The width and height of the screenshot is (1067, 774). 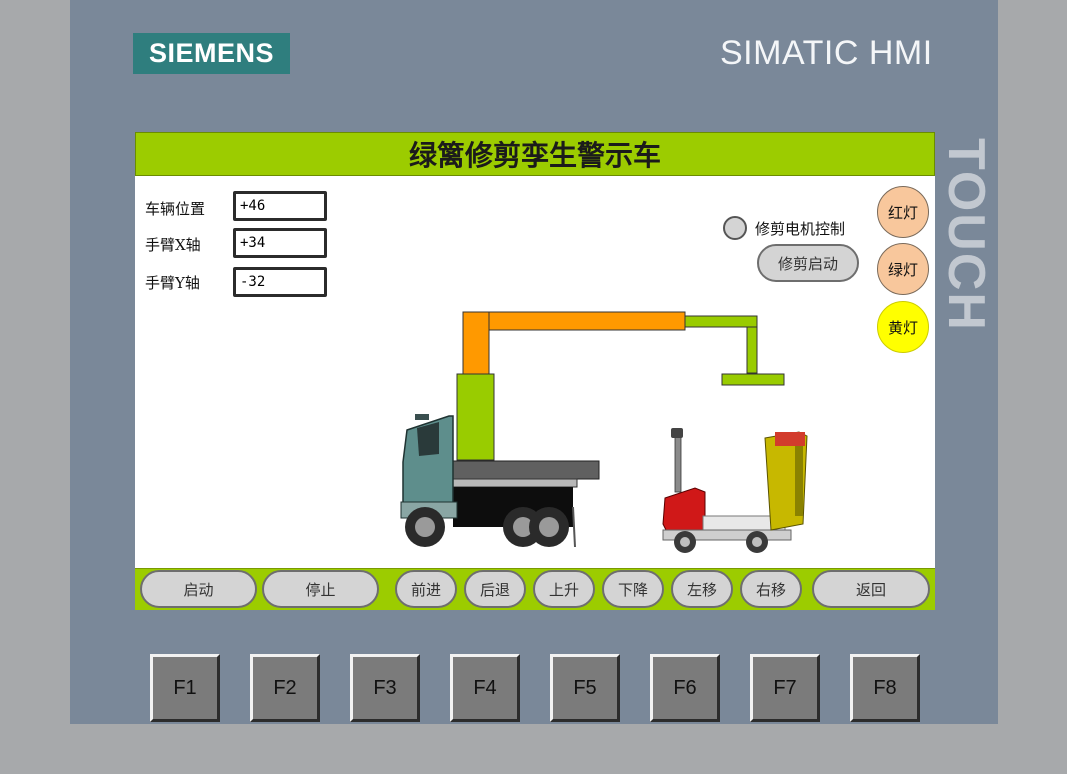 What do you see at coordinates (685, 688) in the screenshot?
I see `function-key-f6: F6` at bounding box center [685, 688].